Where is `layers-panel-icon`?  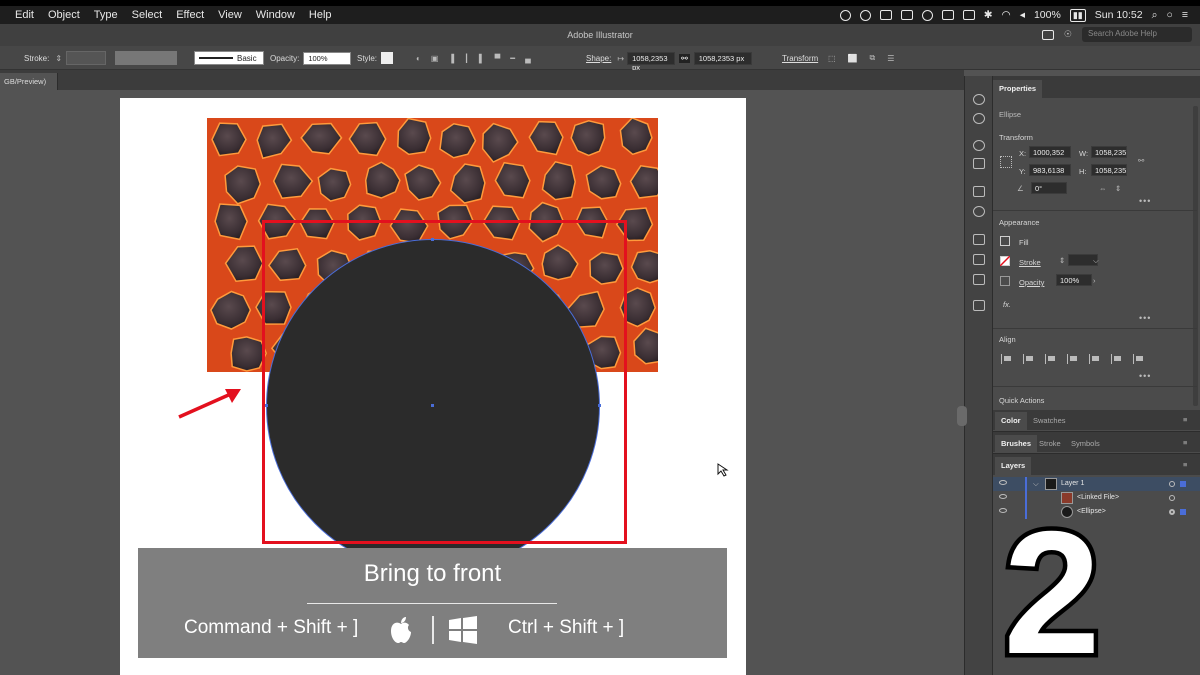 layers-panel-icon is located at coordinates (979, 259).